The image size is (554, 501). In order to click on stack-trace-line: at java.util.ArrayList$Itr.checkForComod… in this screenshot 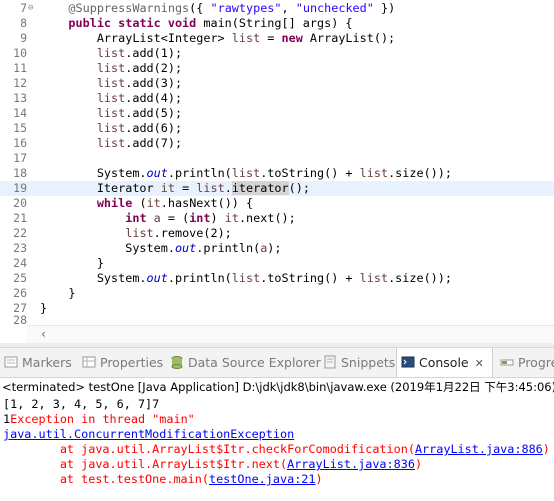, I will do `click(276, 449)`.